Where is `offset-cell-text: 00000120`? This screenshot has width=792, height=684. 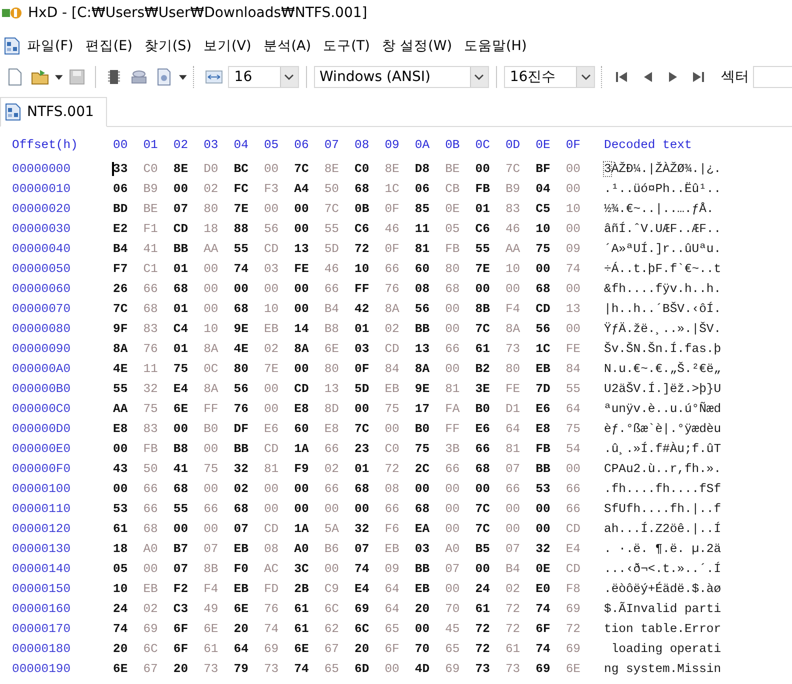 offset-cell-text: 00000120 is located at coordinates (42, 529).